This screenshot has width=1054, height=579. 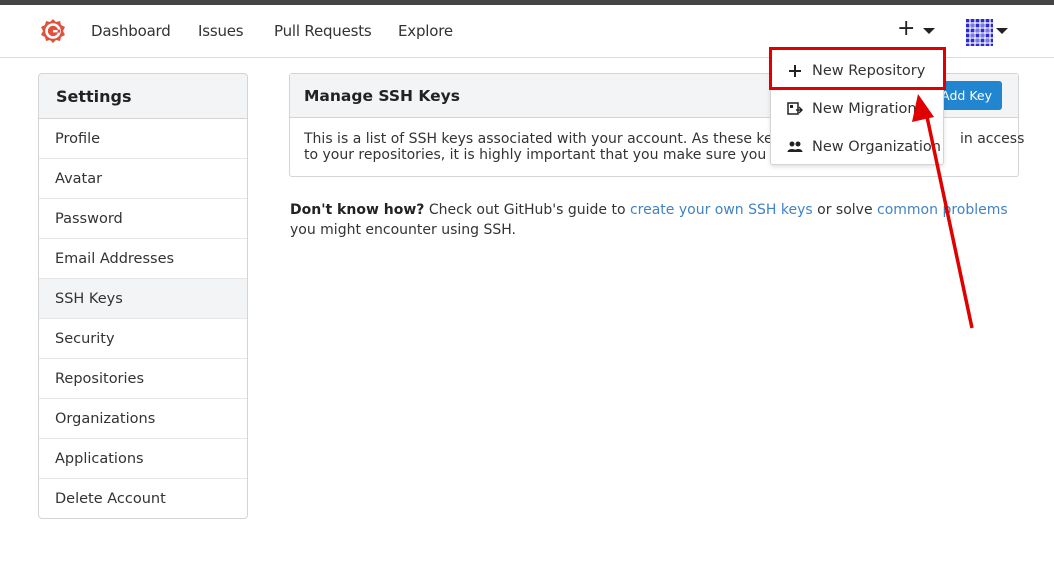 I want to click on organization-icon, so click(x=795, y=146).